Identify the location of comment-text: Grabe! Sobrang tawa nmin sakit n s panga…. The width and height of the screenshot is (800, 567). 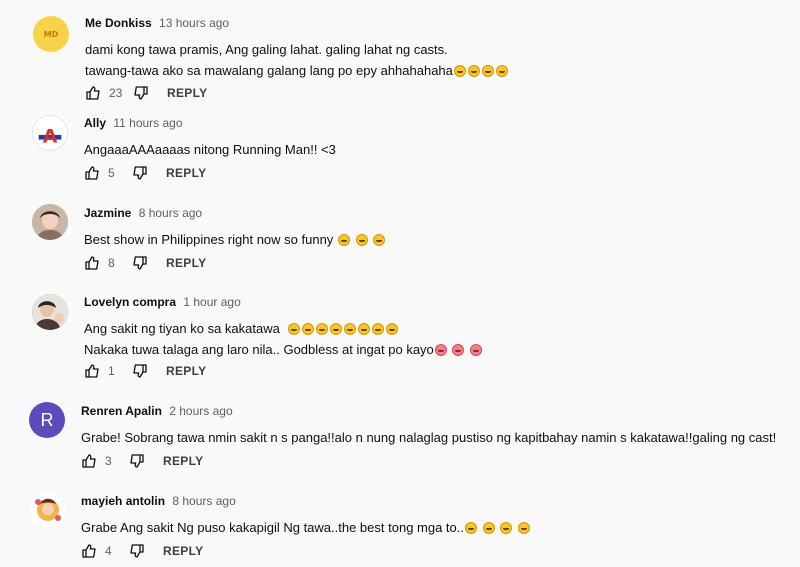
(429, 437).